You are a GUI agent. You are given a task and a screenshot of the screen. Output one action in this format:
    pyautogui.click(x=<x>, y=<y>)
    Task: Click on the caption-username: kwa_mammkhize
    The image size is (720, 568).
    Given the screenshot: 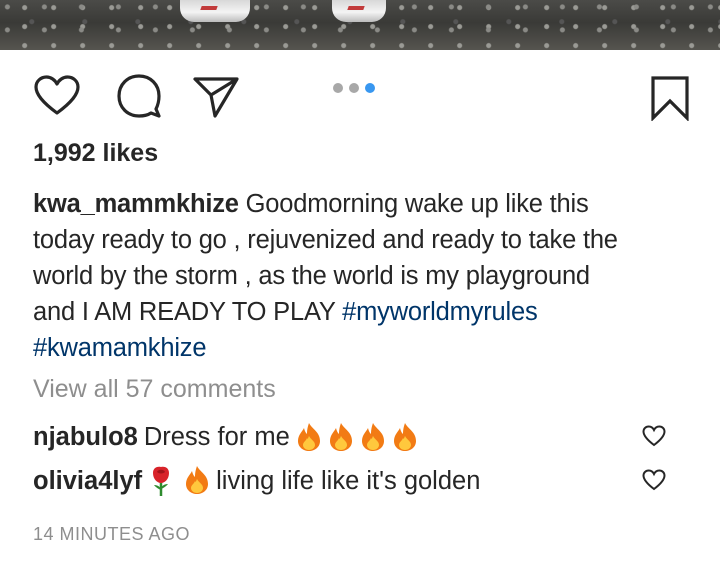 What is the action you would take?
    pyautogui.click(x=136, y=204)
    